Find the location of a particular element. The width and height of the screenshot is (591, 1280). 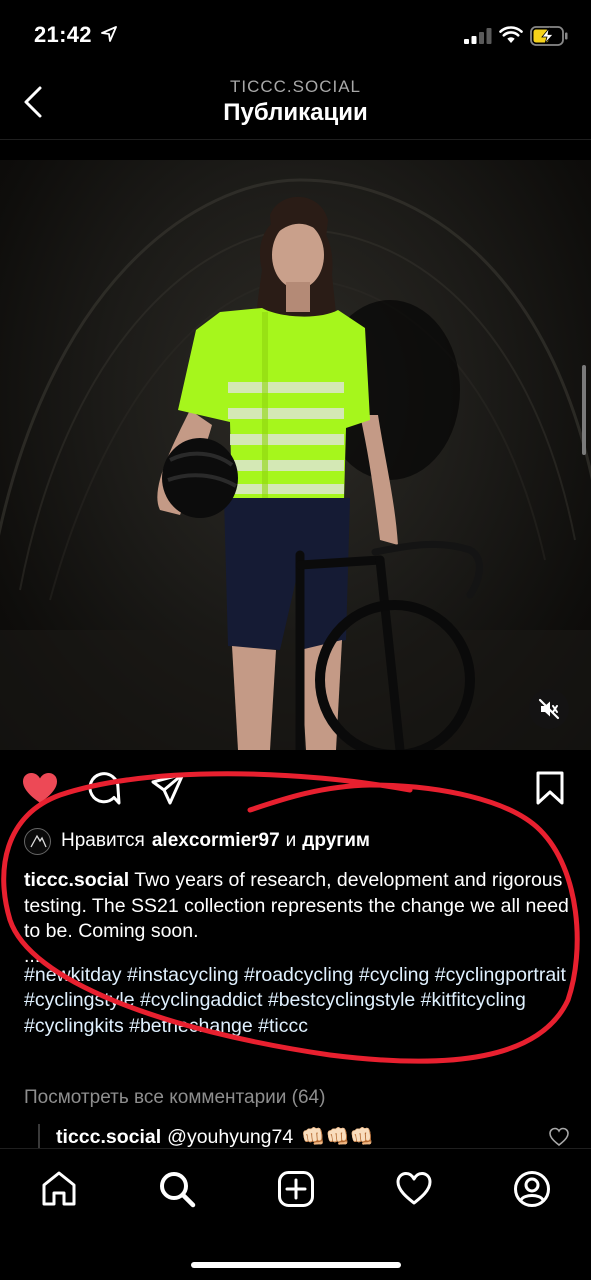

view-all-comments-link: Посмотреть все комментарии (64) is located at coordinates (174, 1098).